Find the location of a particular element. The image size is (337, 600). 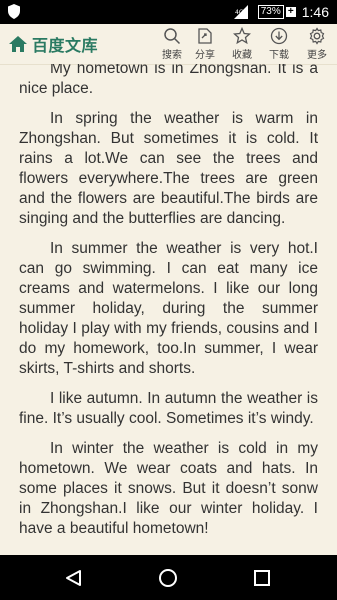

brand: 百度文库 is located at coordinates (53, 44).